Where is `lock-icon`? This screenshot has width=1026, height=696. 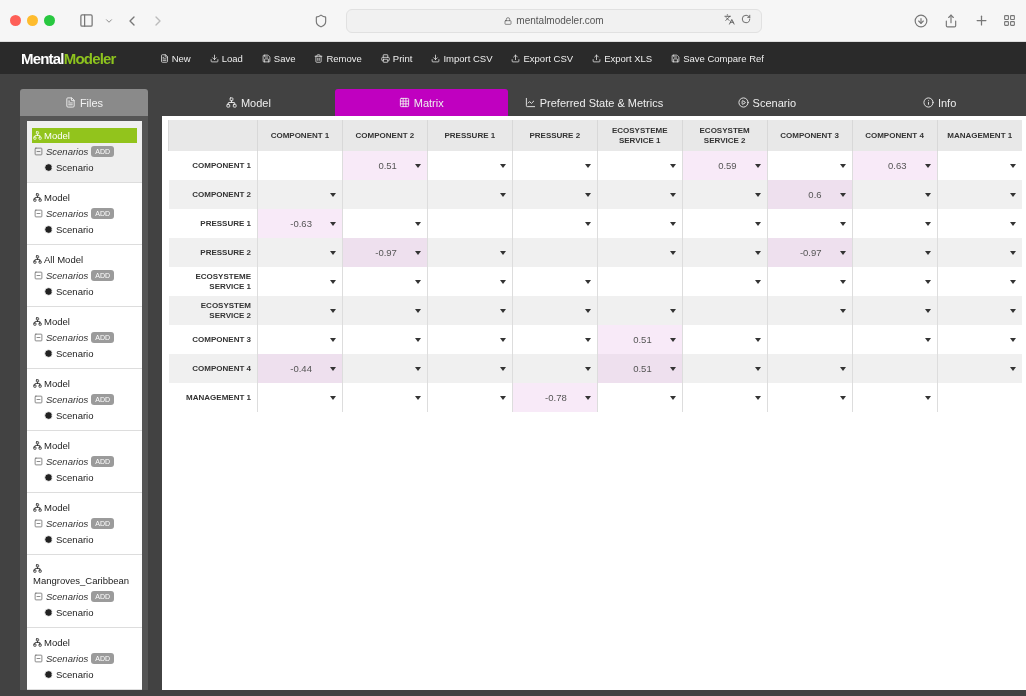 lock-icon is located at coordinates (508, 20).